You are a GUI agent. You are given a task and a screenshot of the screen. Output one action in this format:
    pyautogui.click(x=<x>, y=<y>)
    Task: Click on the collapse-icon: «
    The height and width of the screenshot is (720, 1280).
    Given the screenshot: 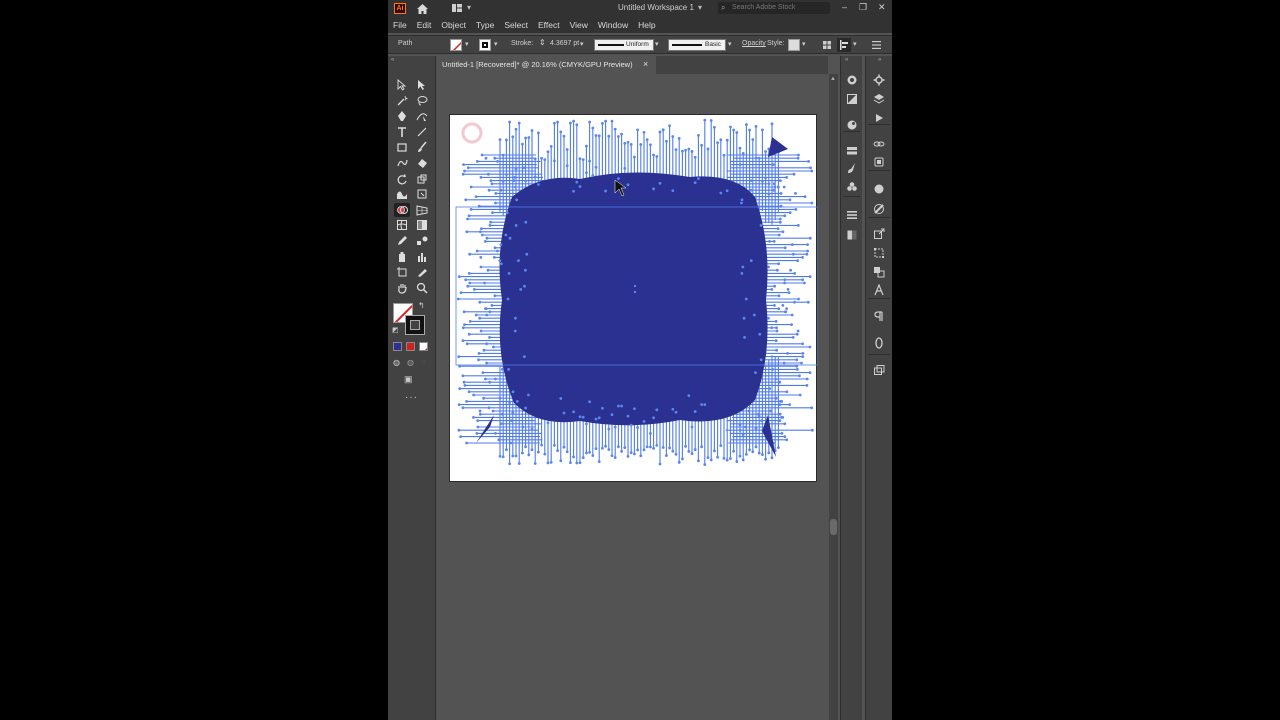 What is the action you would take?
    pyautogui.click(x=392, y=60)
    